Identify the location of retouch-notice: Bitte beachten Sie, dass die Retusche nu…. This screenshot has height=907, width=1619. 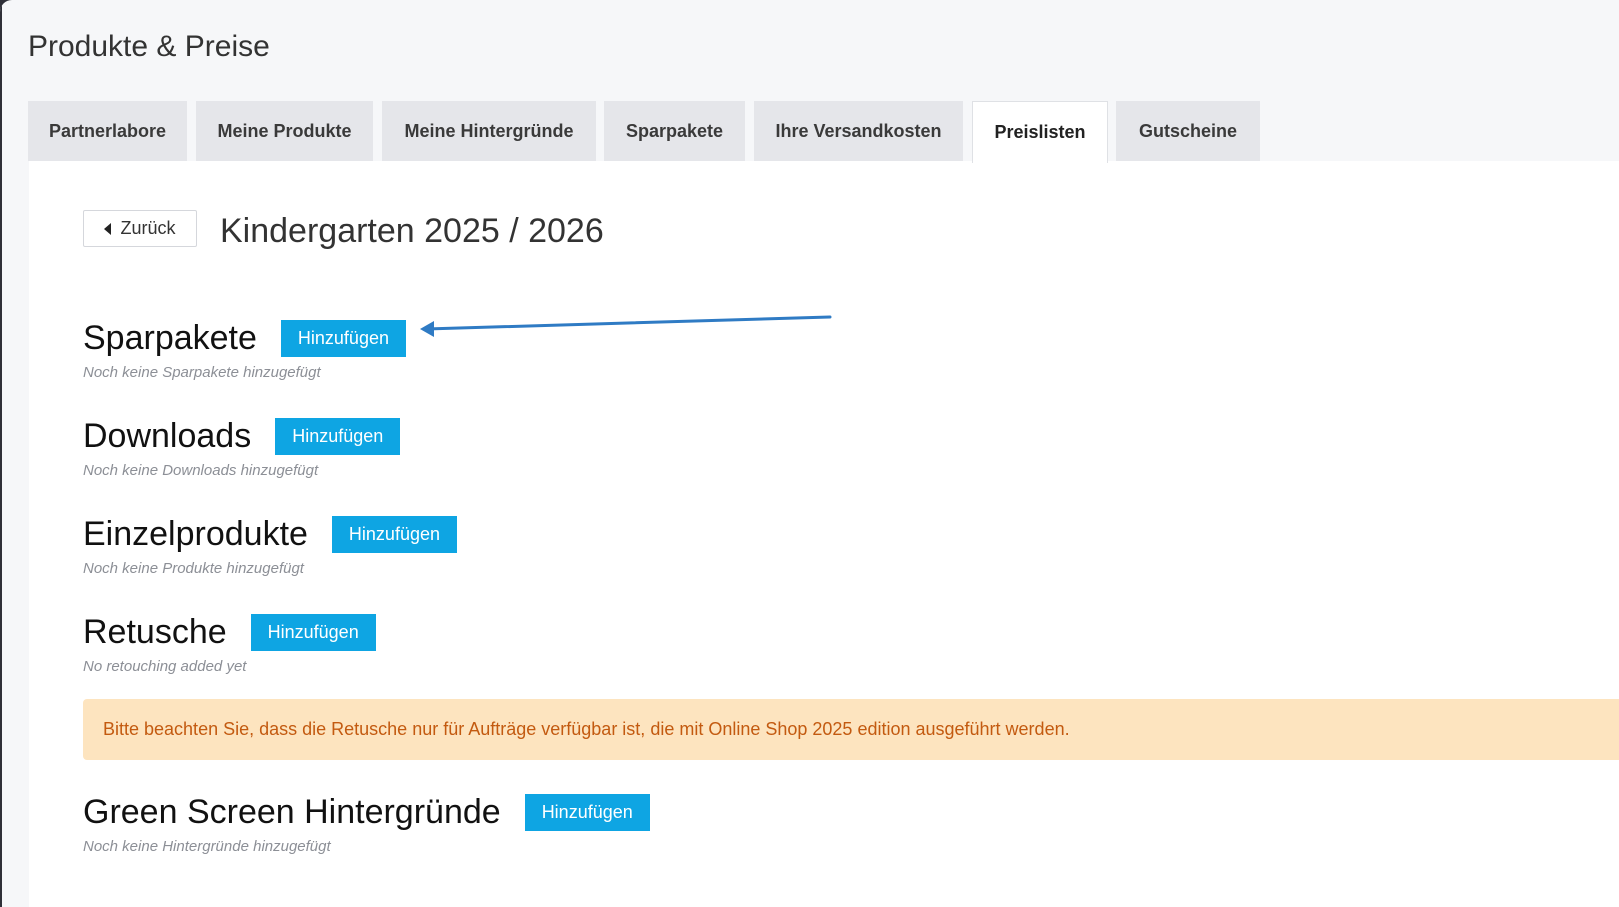
(851, 729).